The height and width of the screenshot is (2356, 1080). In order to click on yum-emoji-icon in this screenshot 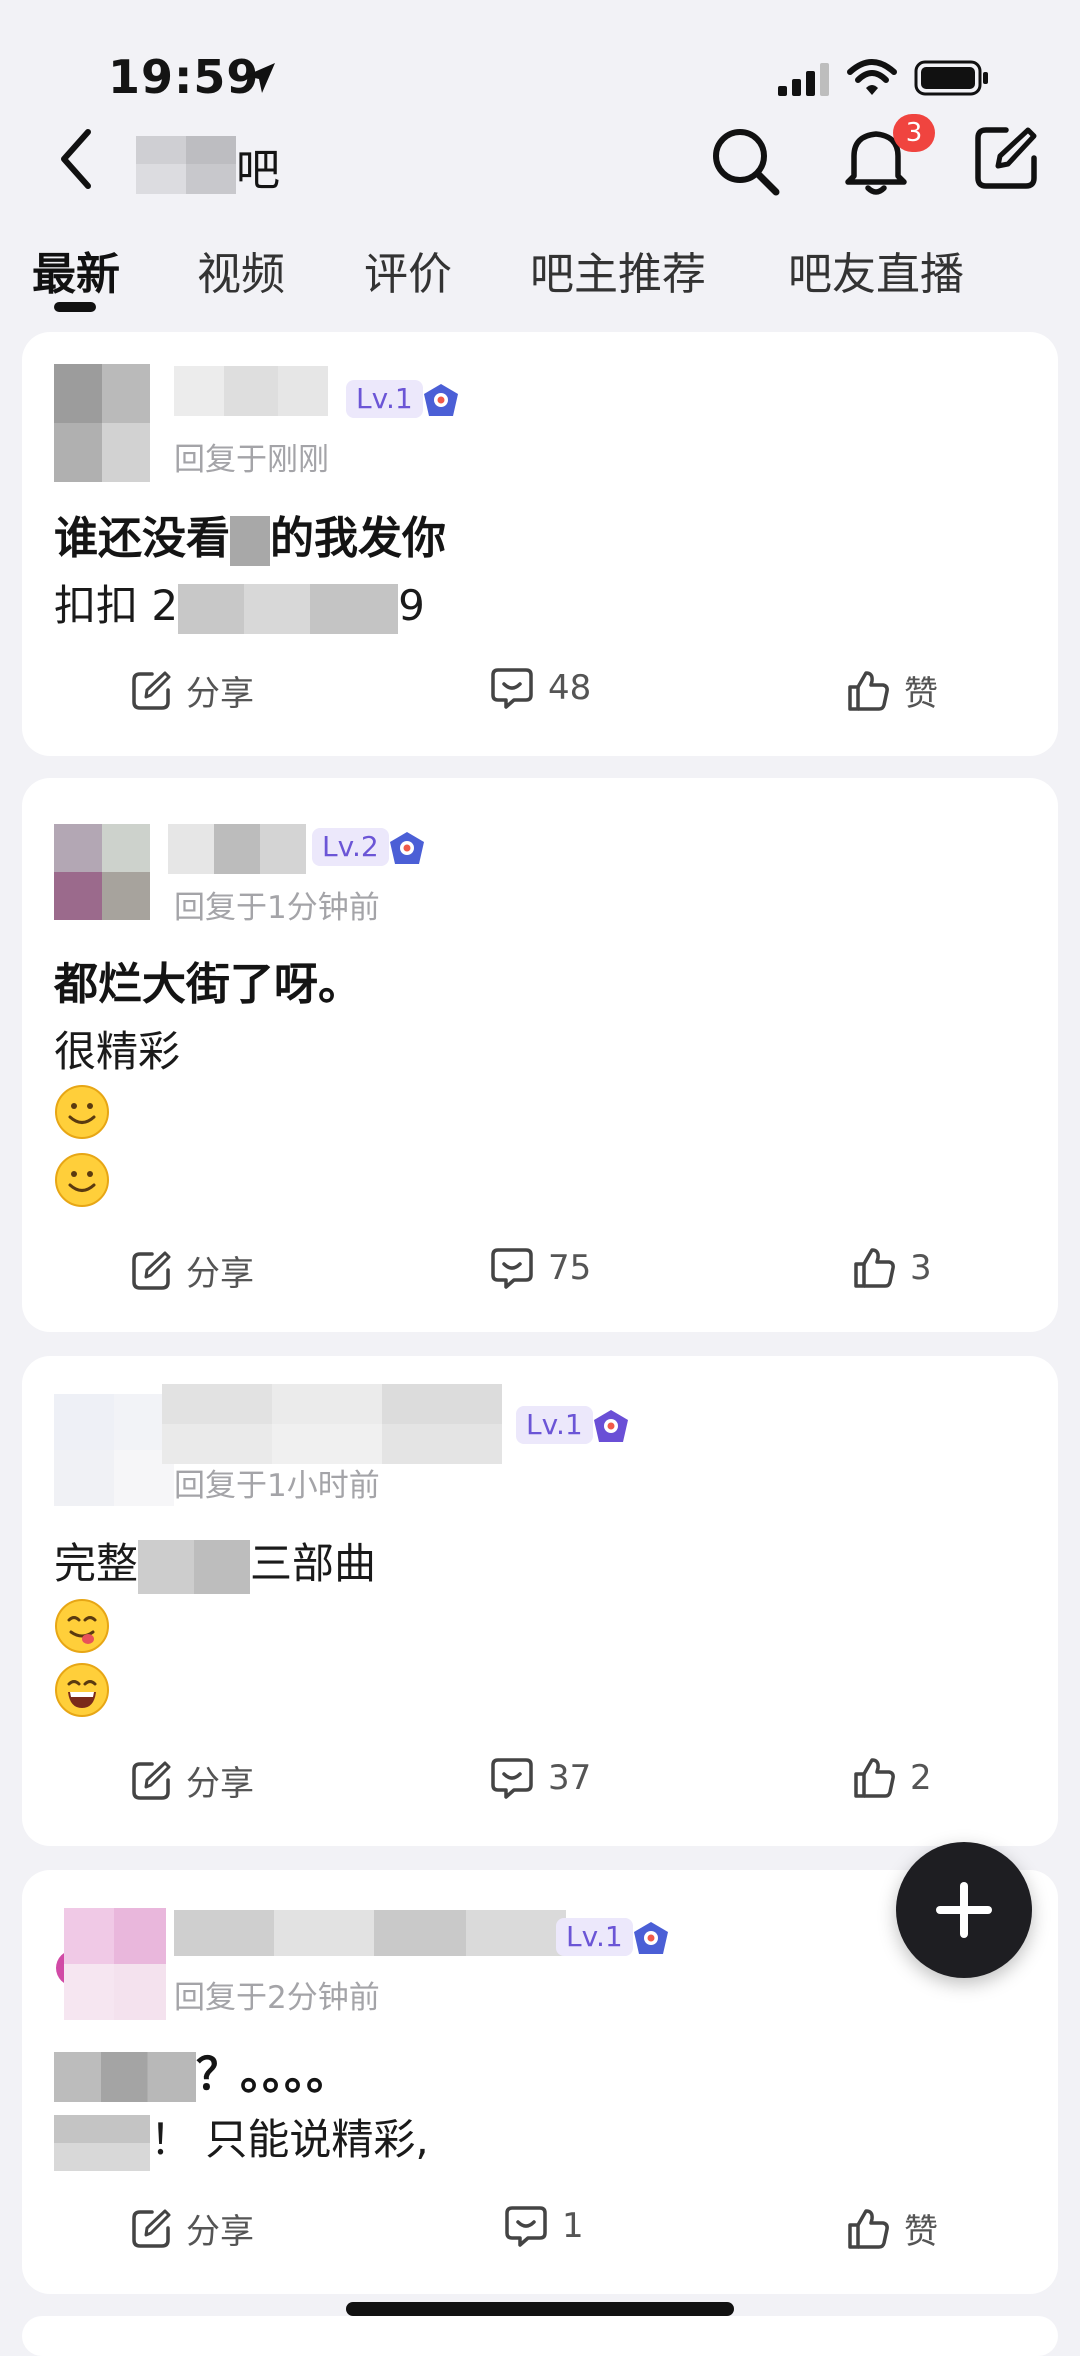, I will do `click(82, 1626)`.